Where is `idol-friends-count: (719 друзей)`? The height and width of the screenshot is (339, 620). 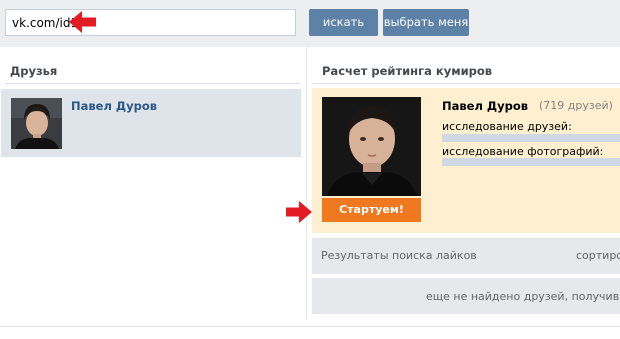 idol-friends-count: (719 друзей) is located at coordinates (576, 105).